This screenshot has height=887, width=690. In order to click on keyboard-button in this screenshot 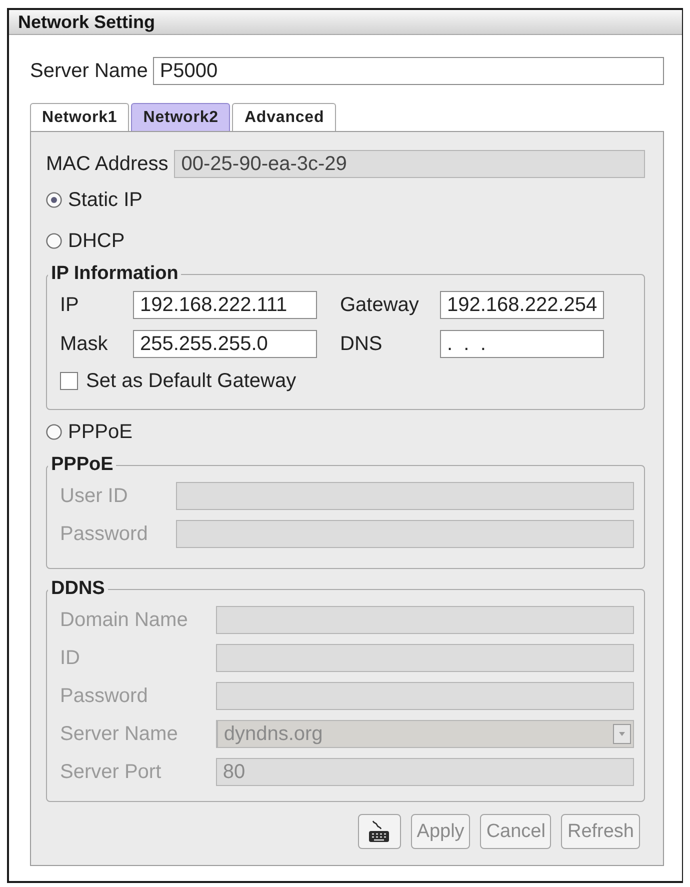, I will do `click(379, 831)`.